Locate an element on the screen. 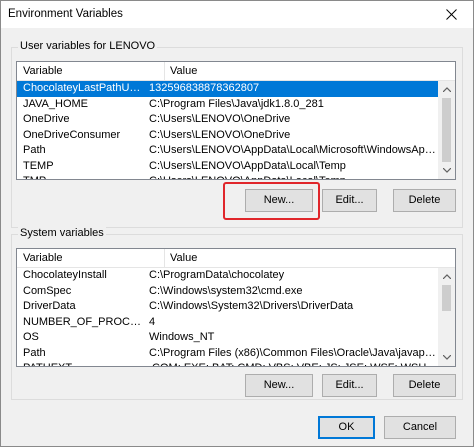  variable-name-cell: OneDriveConsumer is located at coordinates (72, 134).